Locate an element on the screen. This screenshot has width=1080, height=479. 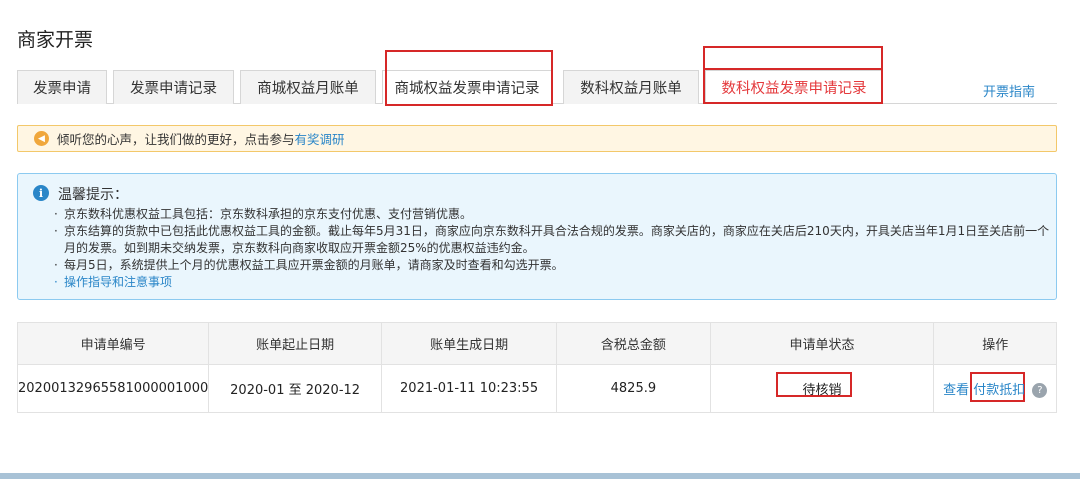
col-header-actions: 操作 is located at coordinates (995, 343).